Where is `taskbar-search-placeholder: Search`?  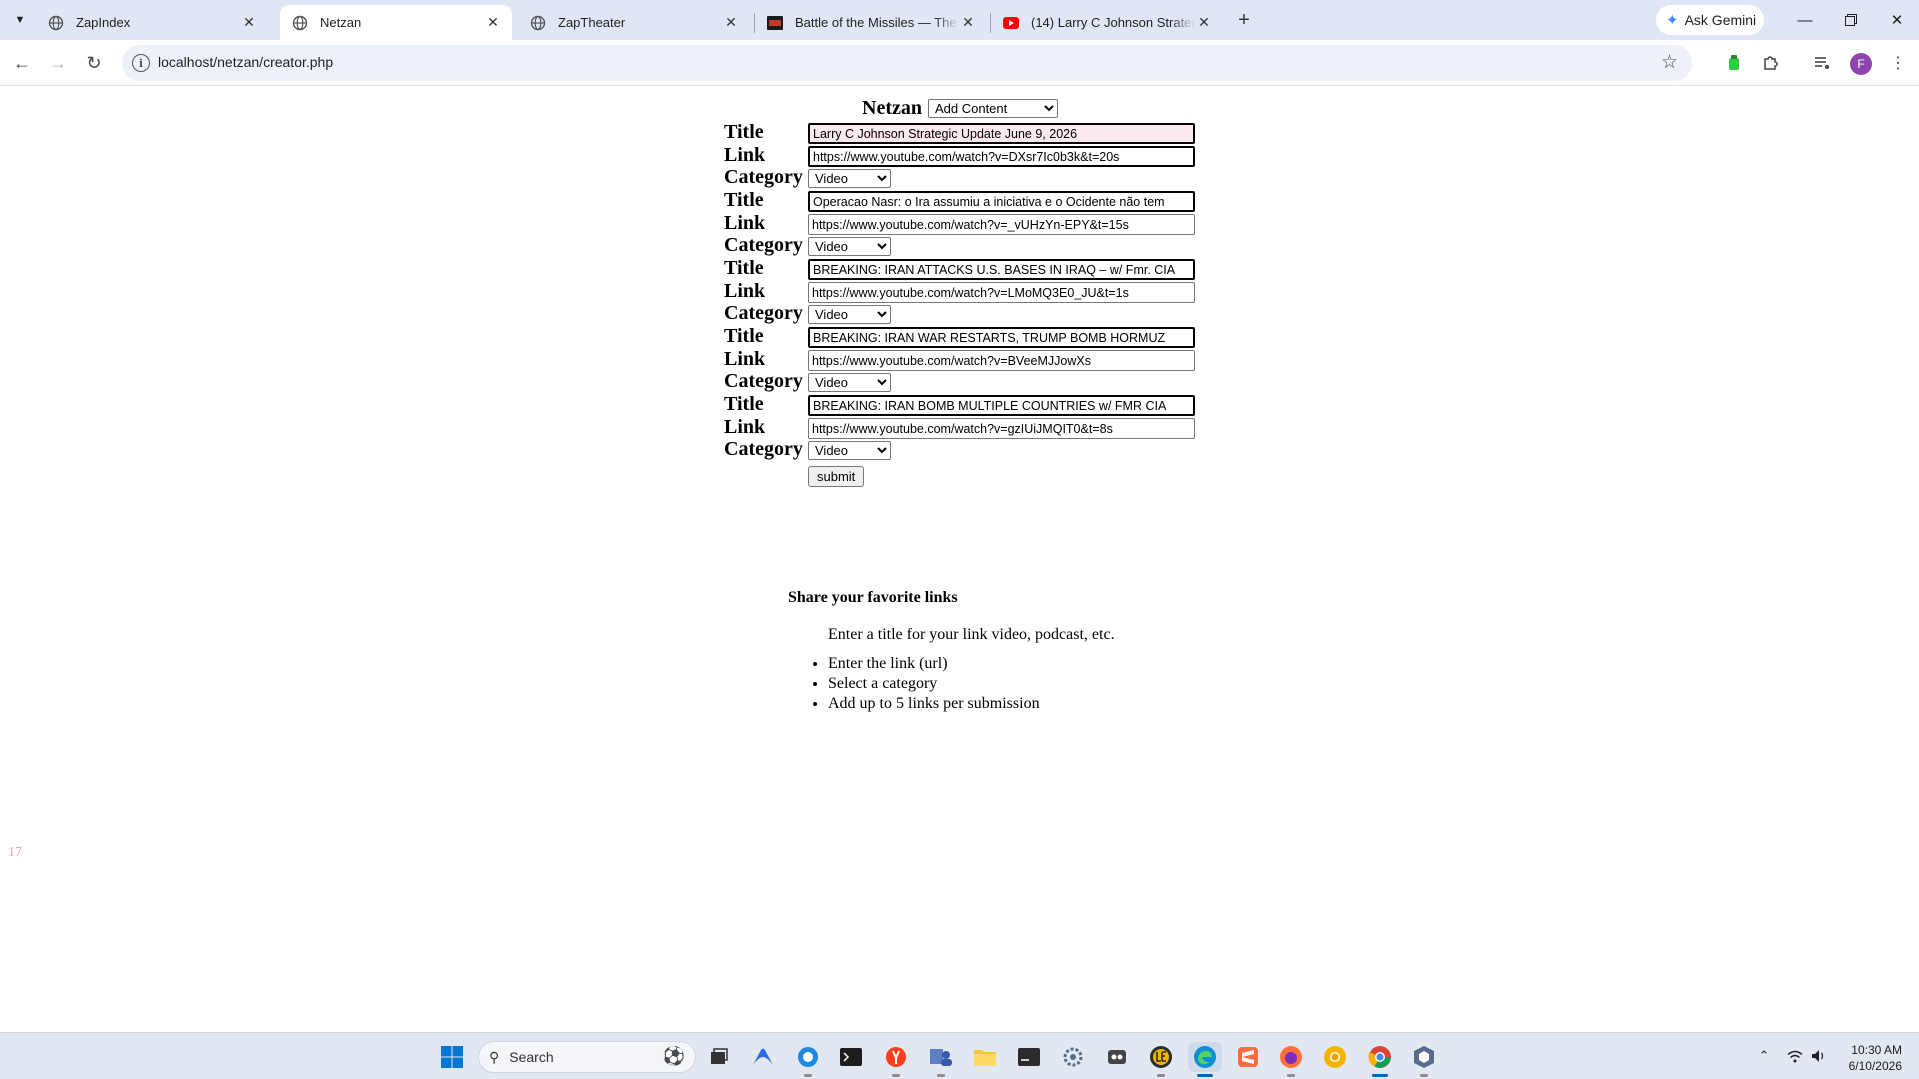 taskbar-search-placeholder: Search is located at coordinates (531, 1057).